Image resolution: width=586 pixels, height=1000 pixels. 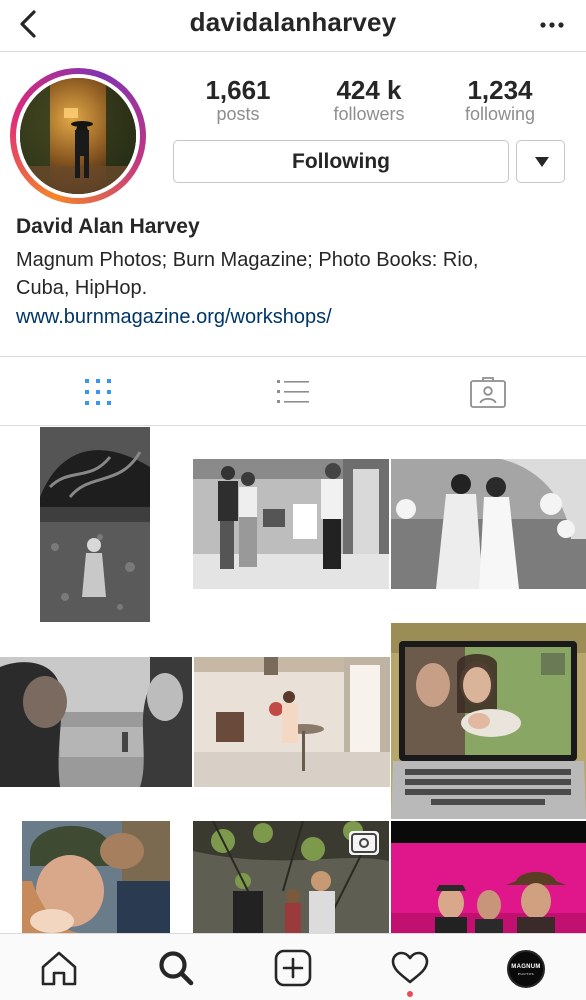 What do you see at coordinates (82, 288) in the screenshot?
I see `bio-line: Cuba, HipHop.` at bounding box center [82, 288].